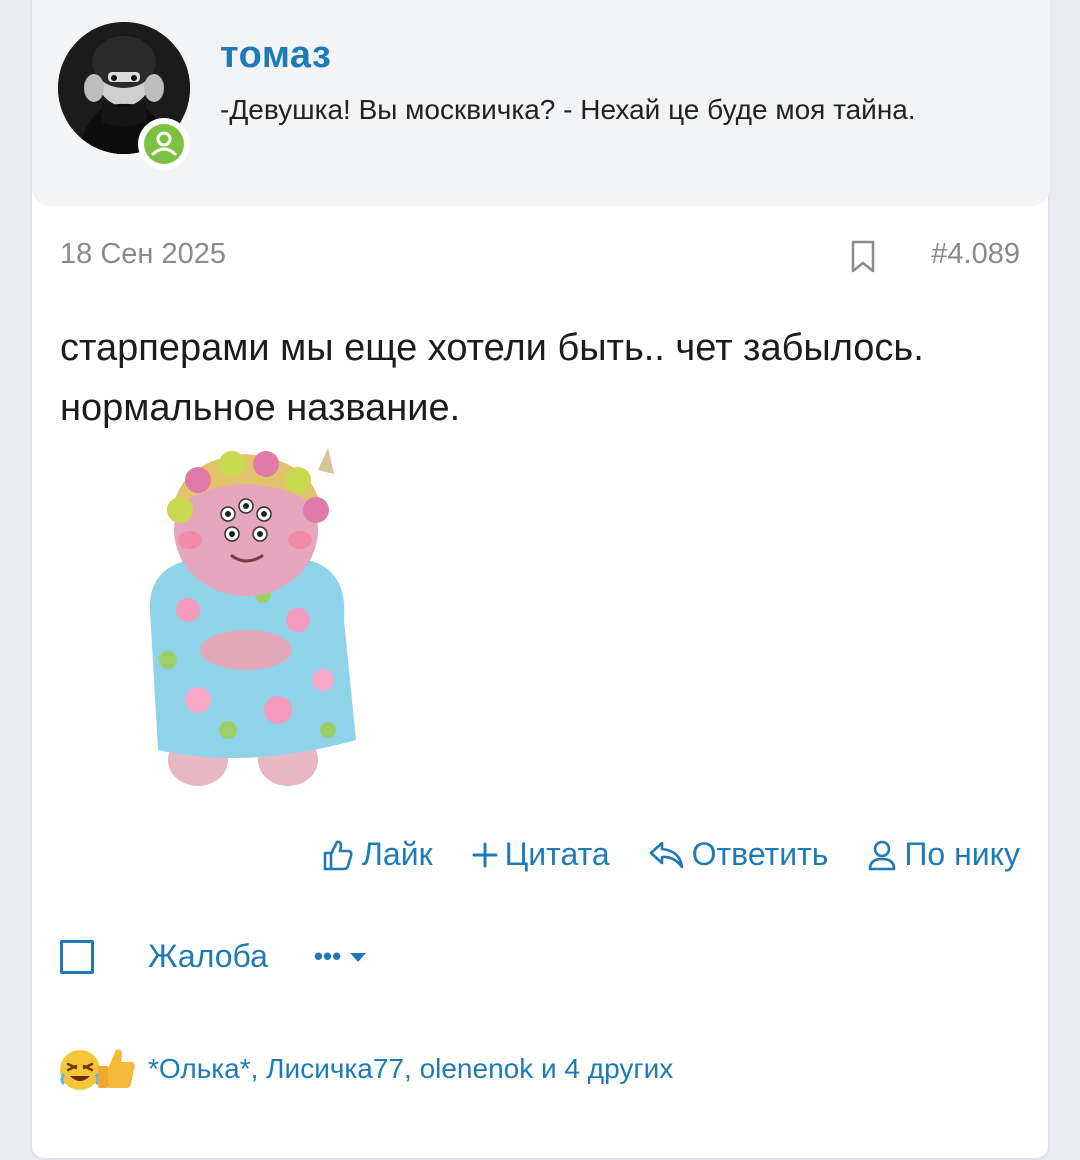 Image resolution: width=1080 pixels, height=1160 pixels. What do you see at coordinates (252, 617) in the screenshot?
I see `monster-grandma-sticker` at bounding box center [252, 617].